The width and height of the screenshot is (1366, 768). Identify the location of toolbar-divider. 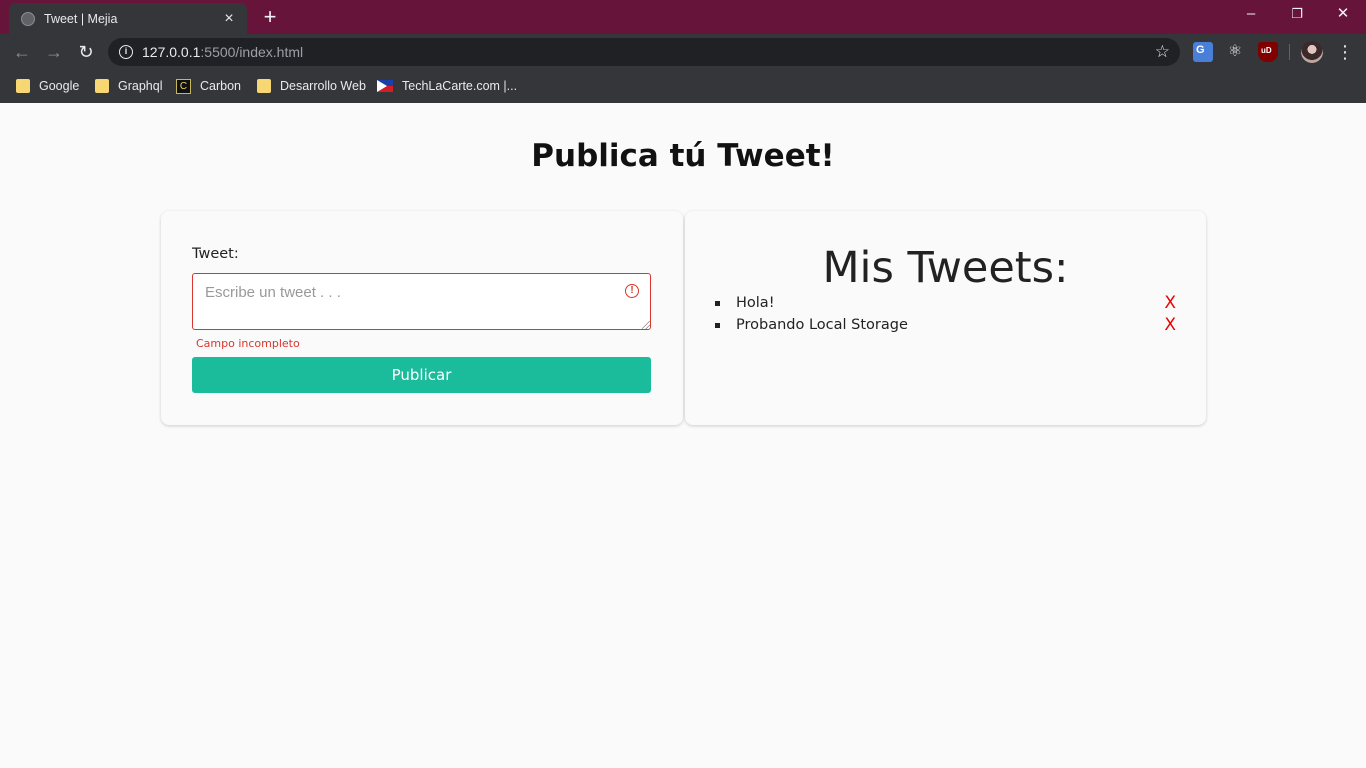
(1289, 52).